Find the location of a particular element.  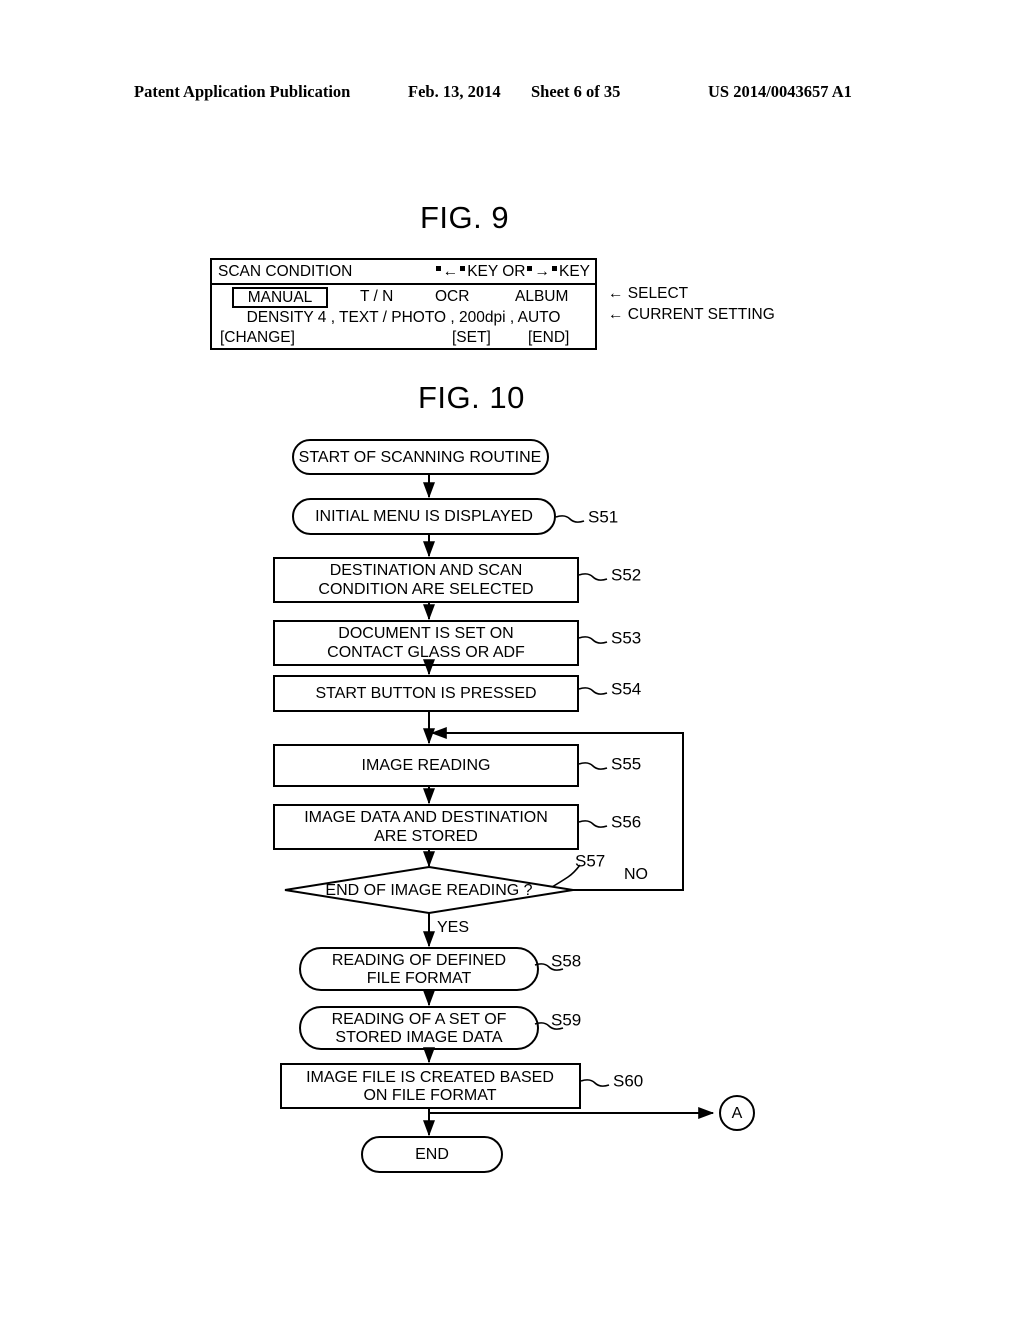

step-label-s58: S58 is located at coordinates (566, 960).